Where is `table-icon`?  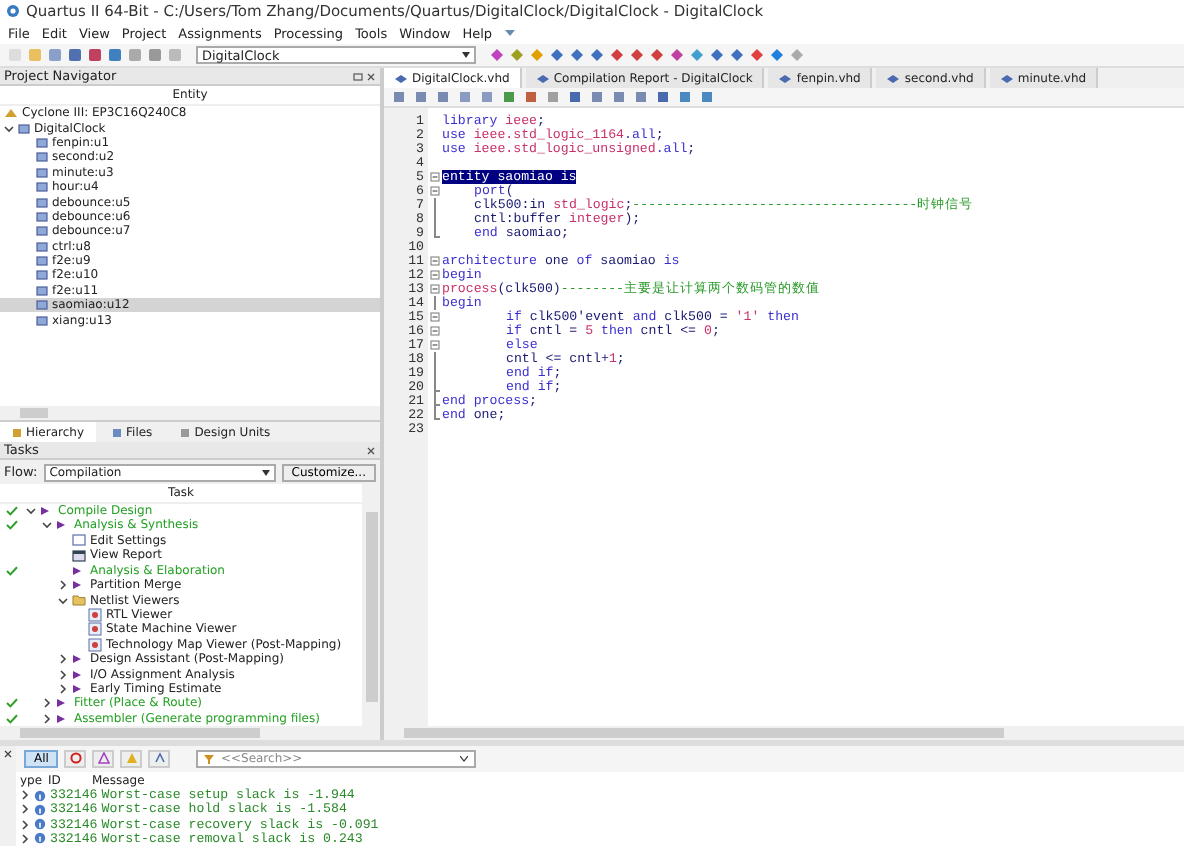
table-icon is located at coordinates (79, 555).